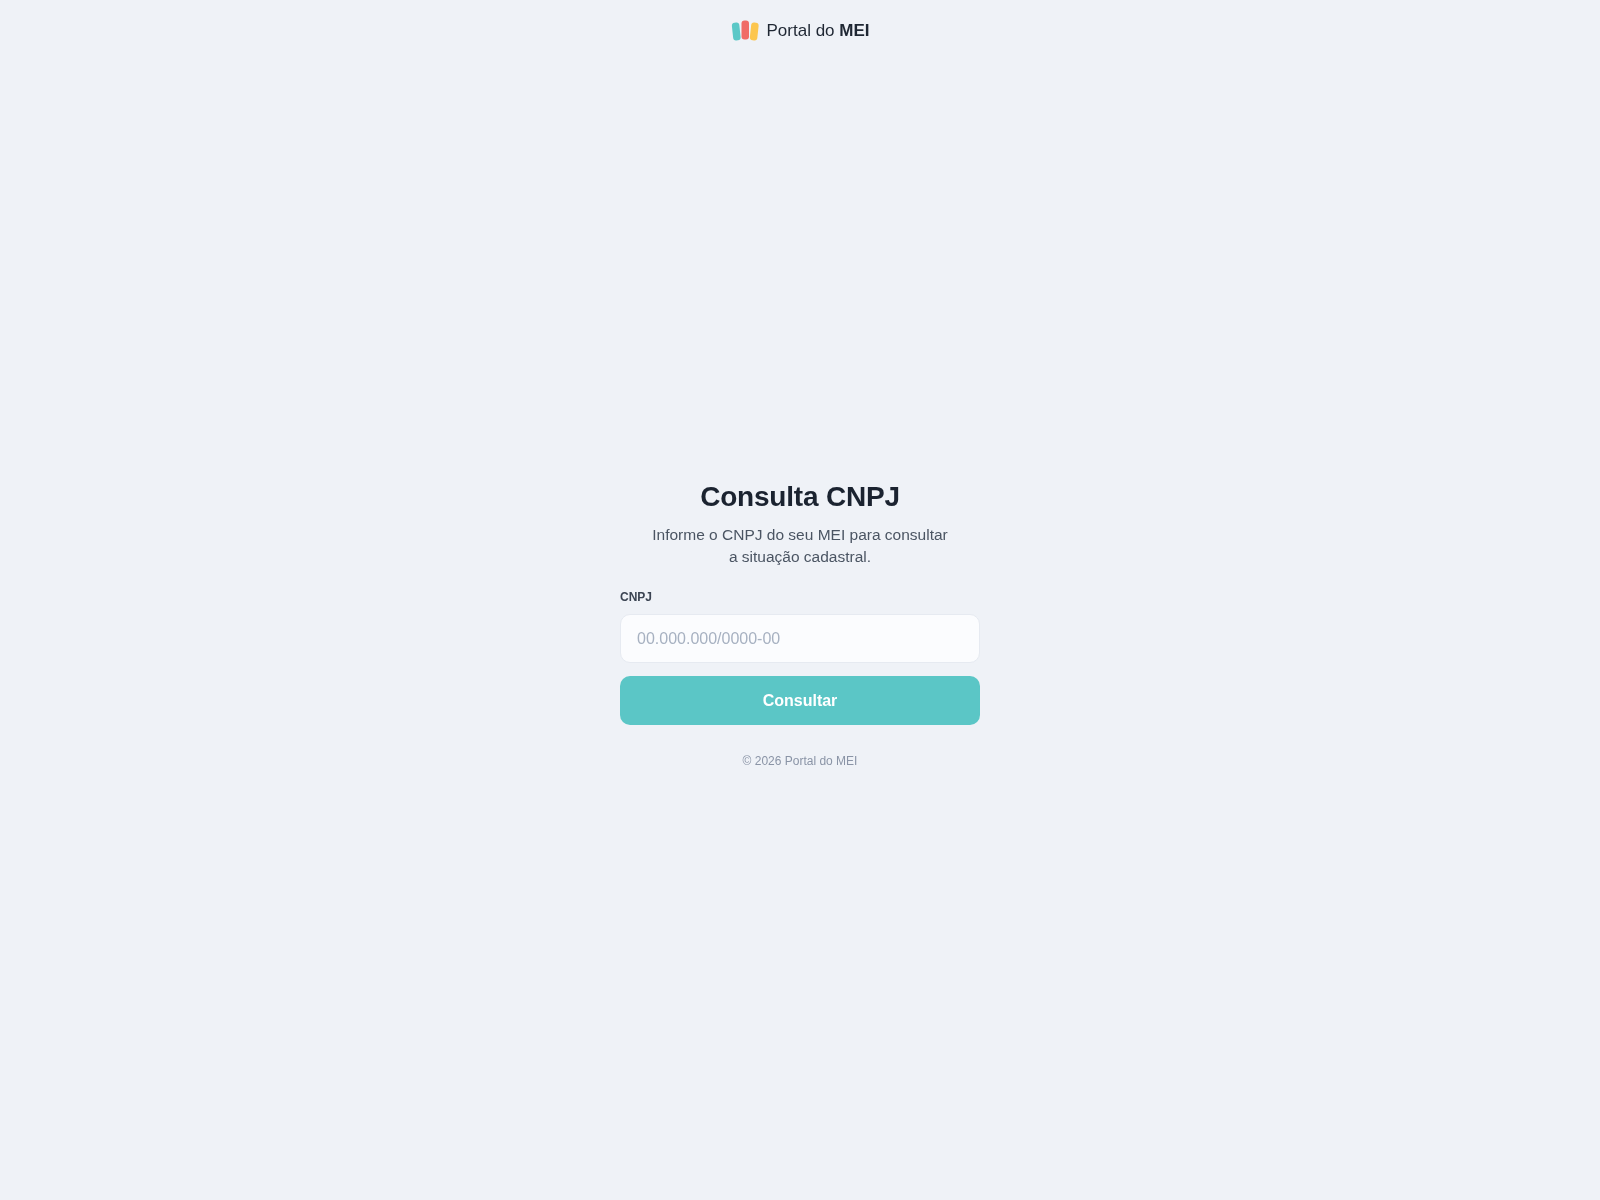 Image resolution: width=1600 pixels, height=1200 pixels. Describe the element at coordinates (800, 497) in the screenshot. I see `page-title: Consulta CNPJ` at that location.